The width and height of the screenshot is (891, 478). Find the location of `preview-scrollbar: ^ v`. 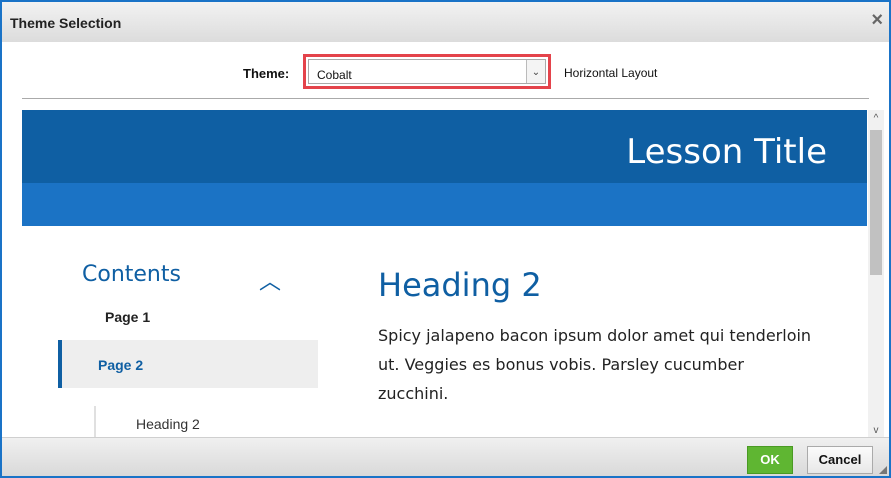

preview-scrollbar: ^ v is located at coordinates (876, 275).